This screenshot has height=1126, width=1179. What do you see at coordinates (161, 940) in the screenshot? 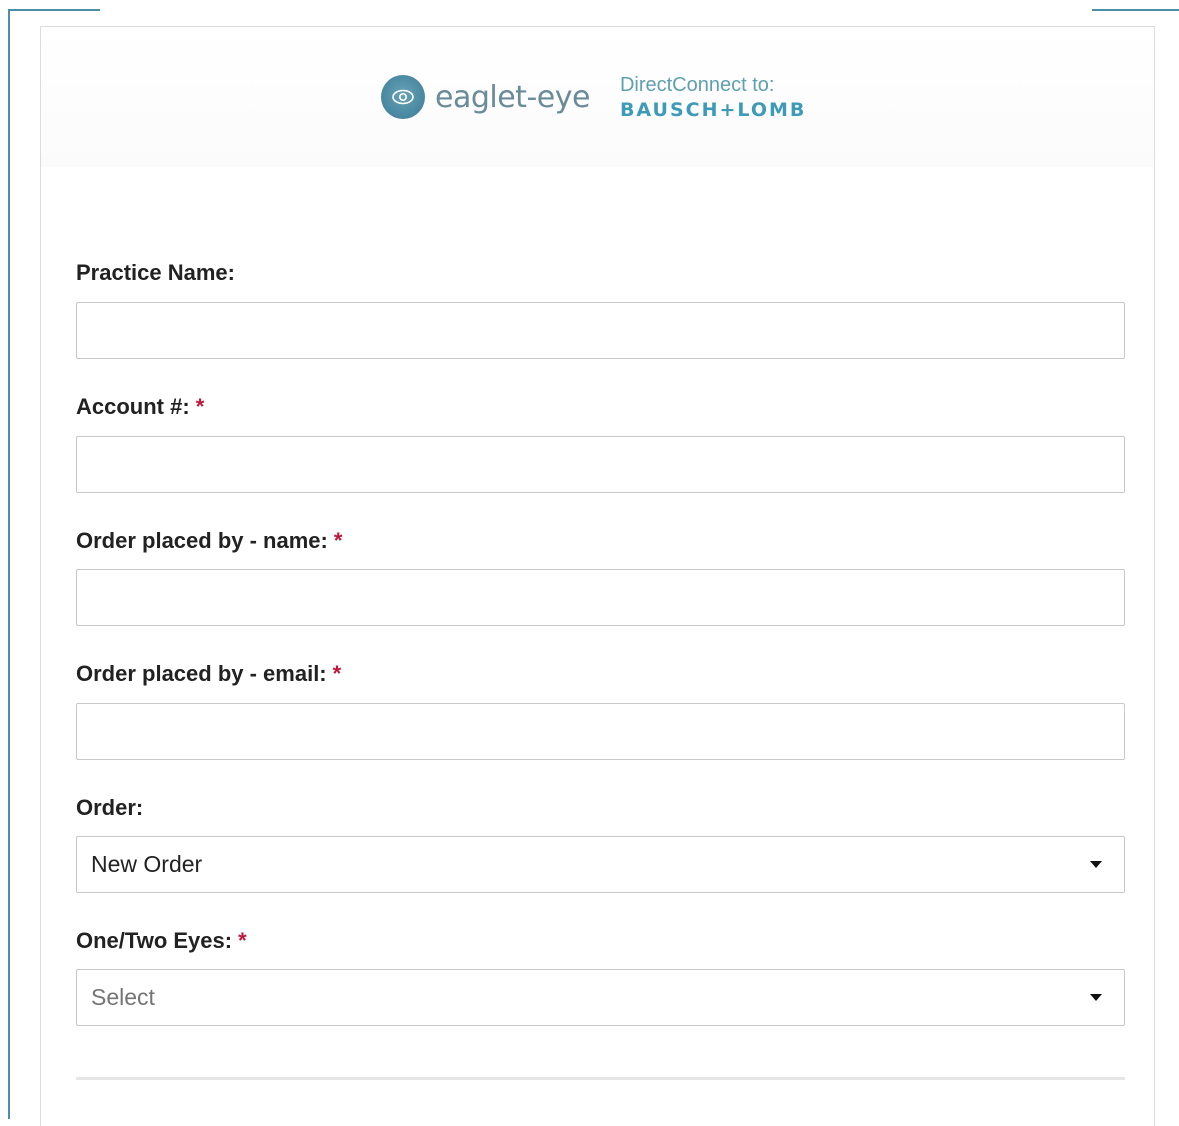
I see `eyes-label: One/Two Eyes: *` at bounding box center [161, 940].